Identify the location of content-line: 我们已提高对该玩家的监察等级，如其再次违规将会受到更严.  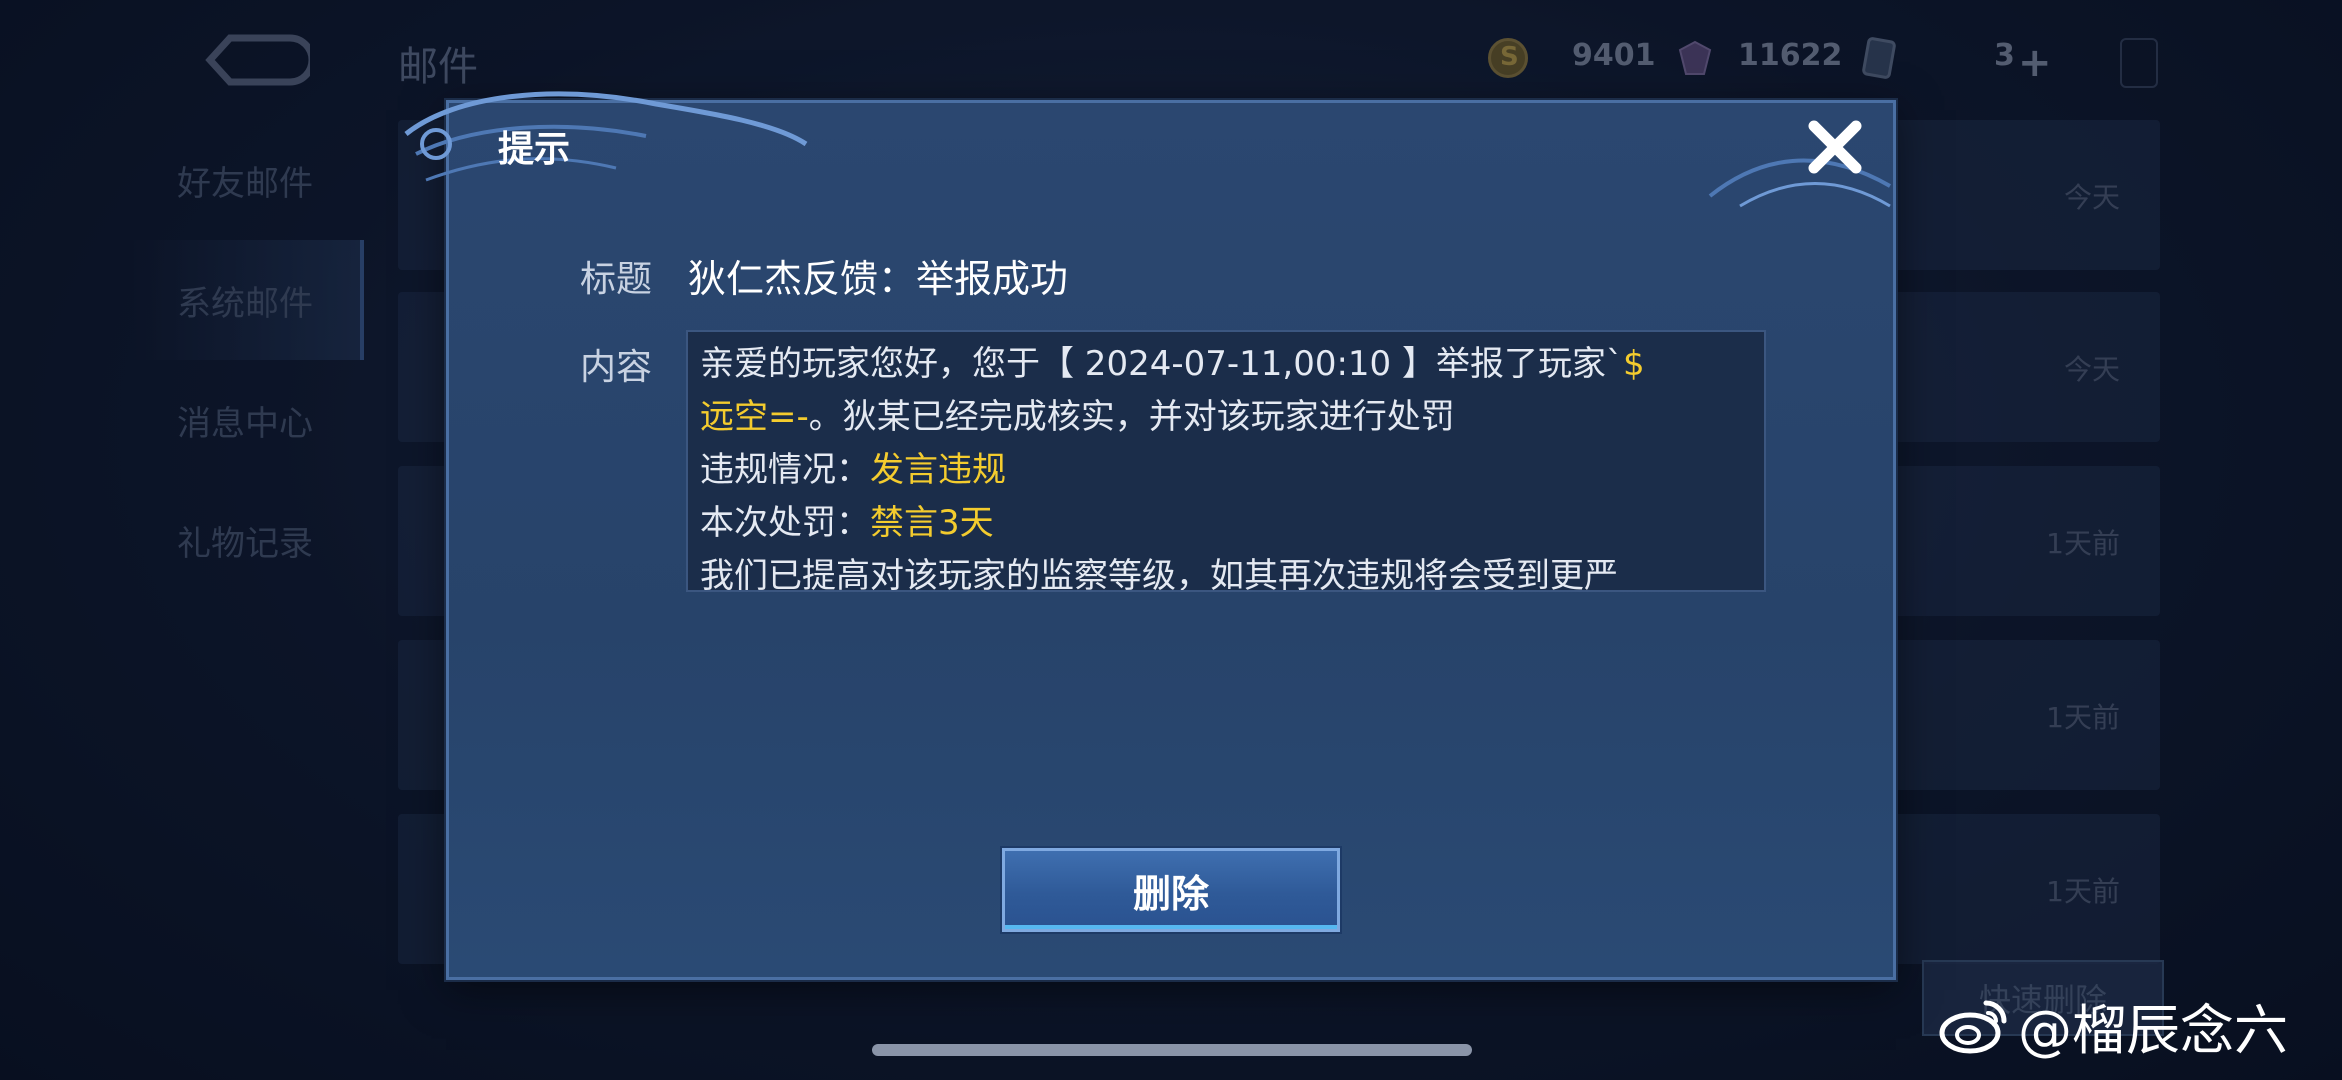
(1226, 571).